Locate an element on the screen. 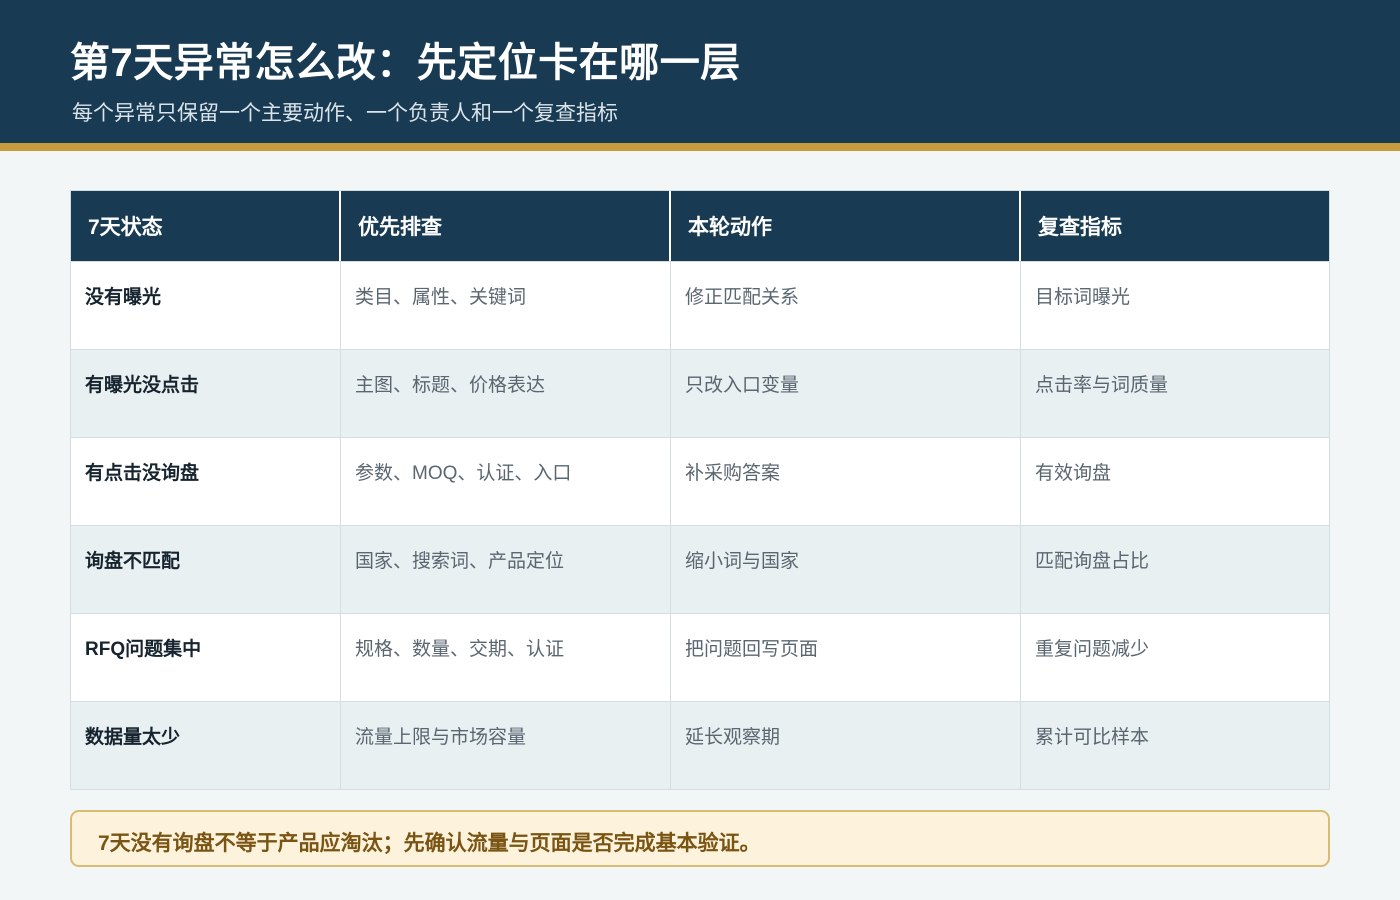  cell-action: 缩小词与国家 is located at coordinates (846, 569).